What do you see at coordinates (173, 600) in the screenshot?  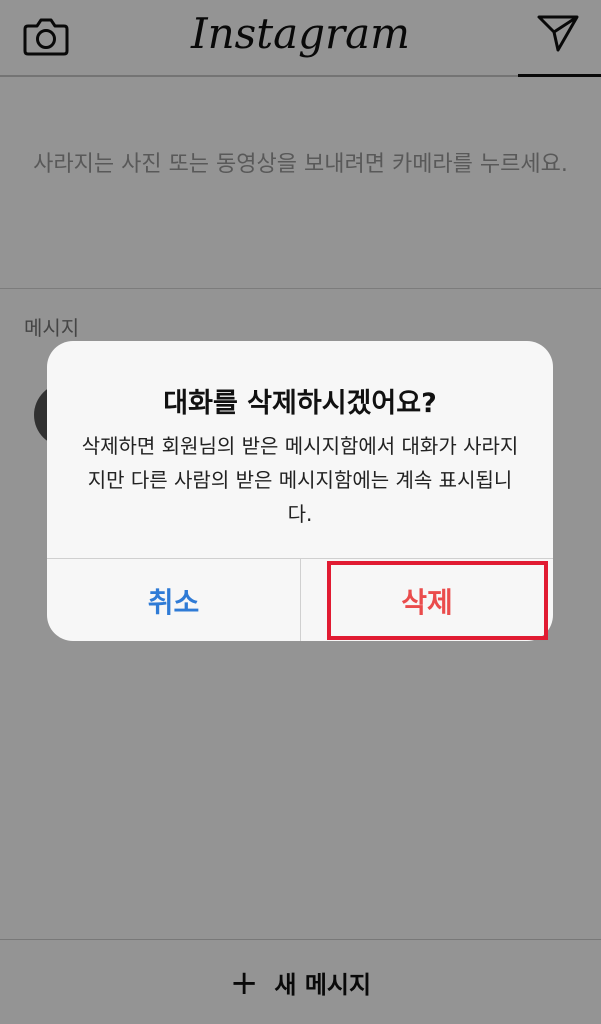 I see `cancel-button: 취소` at bounding box center [173, 600].